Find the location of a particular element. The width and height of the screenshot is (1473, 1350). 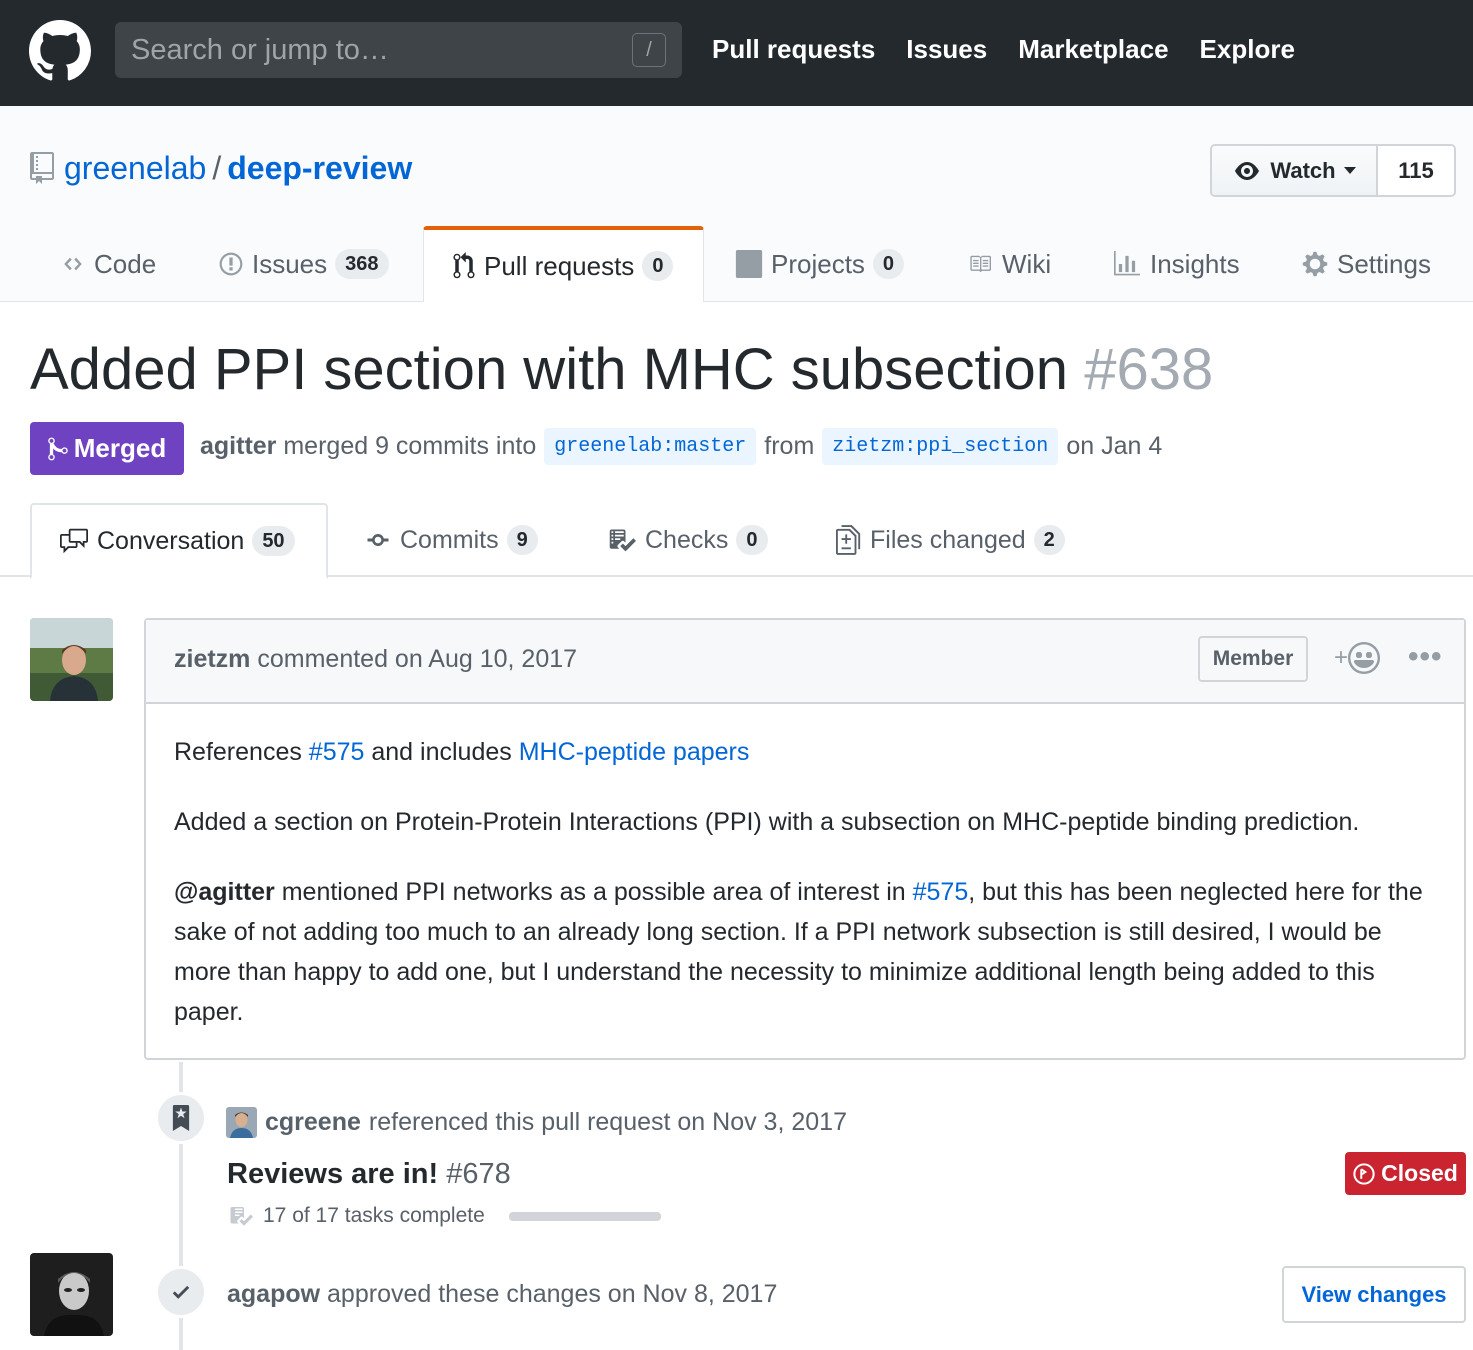

search-shortcut-key: / is located at coordinates (649, 50).